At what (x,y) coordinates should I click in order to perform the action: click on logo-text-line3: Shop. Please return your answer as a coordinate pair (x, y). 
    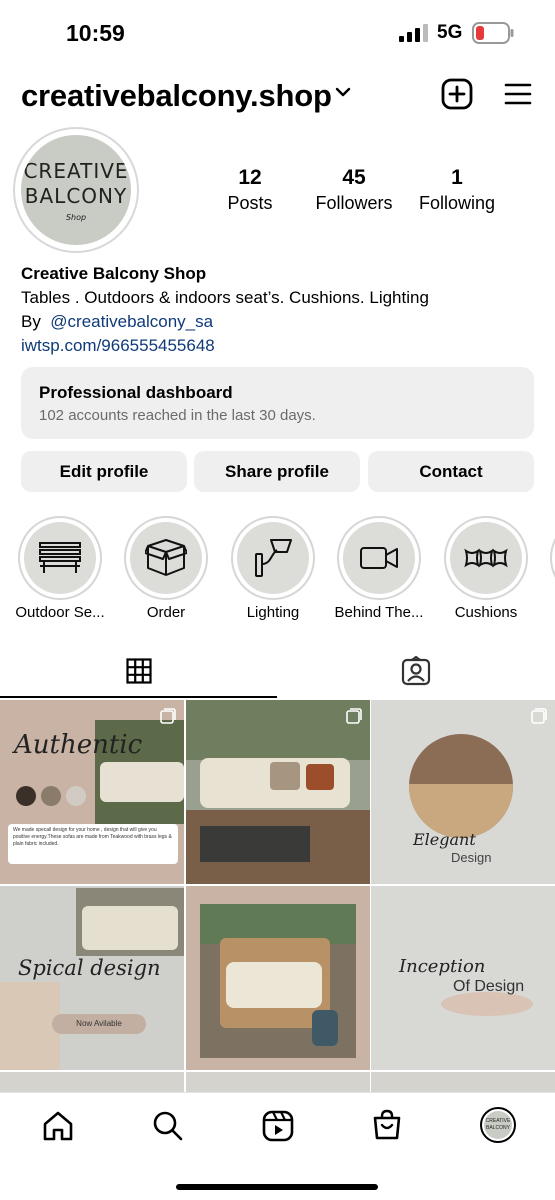
    Looking at the image, I should click on (76, 217).